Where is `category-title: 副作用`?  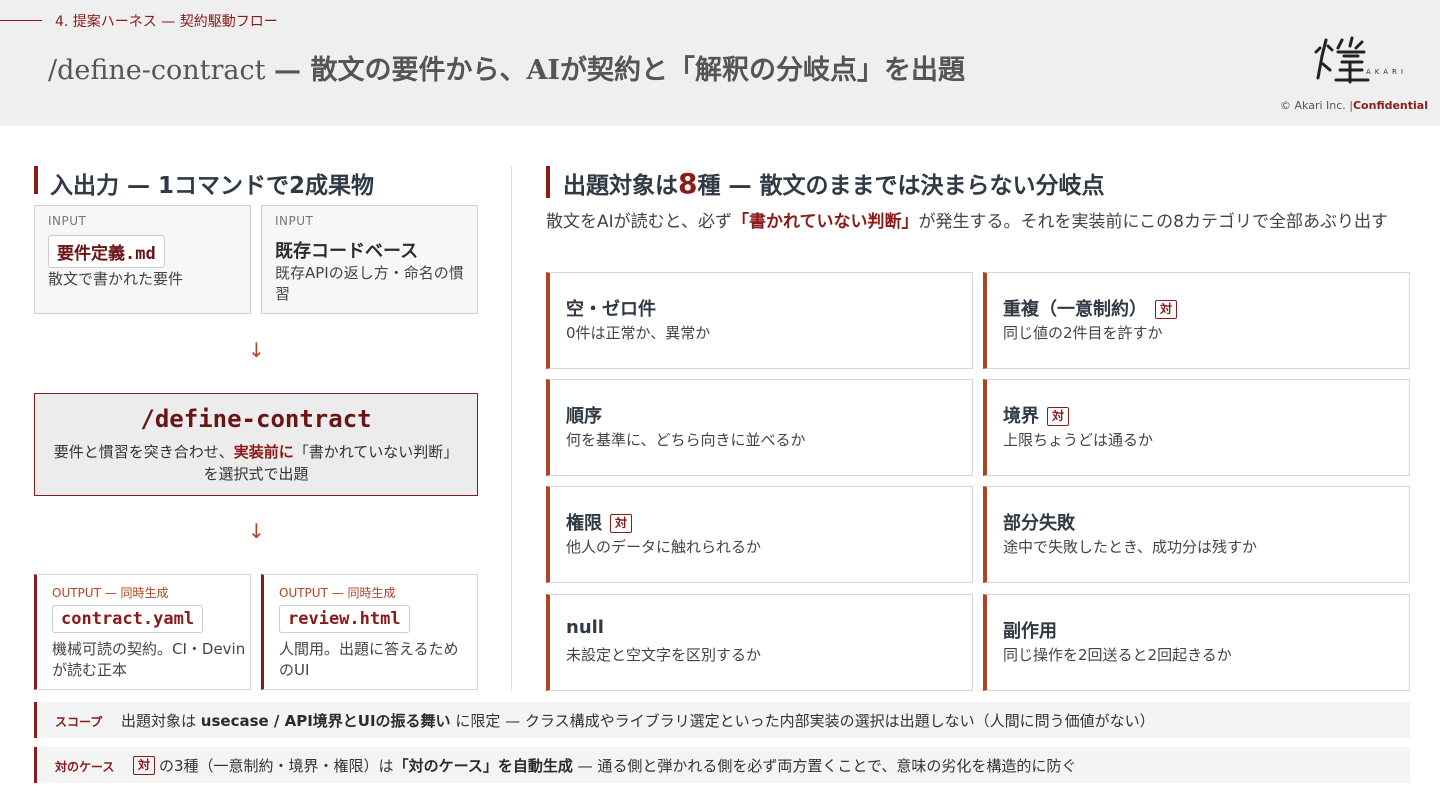 category-title: 副作用 is located at coordinates (1030, 630).